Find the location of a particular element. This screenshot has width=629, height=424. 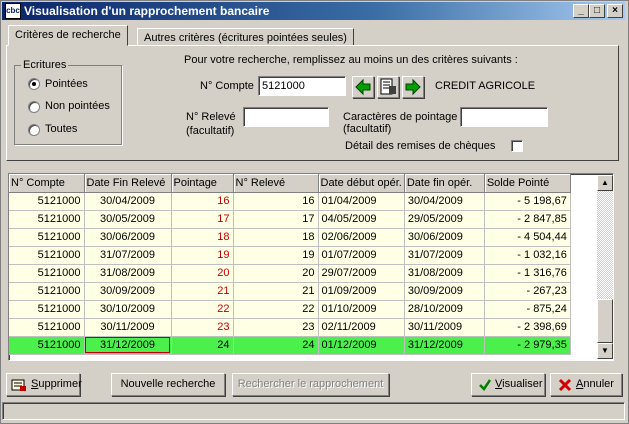

cell-date-debut: 02/11/2009 is located at coordinates (361, 327).